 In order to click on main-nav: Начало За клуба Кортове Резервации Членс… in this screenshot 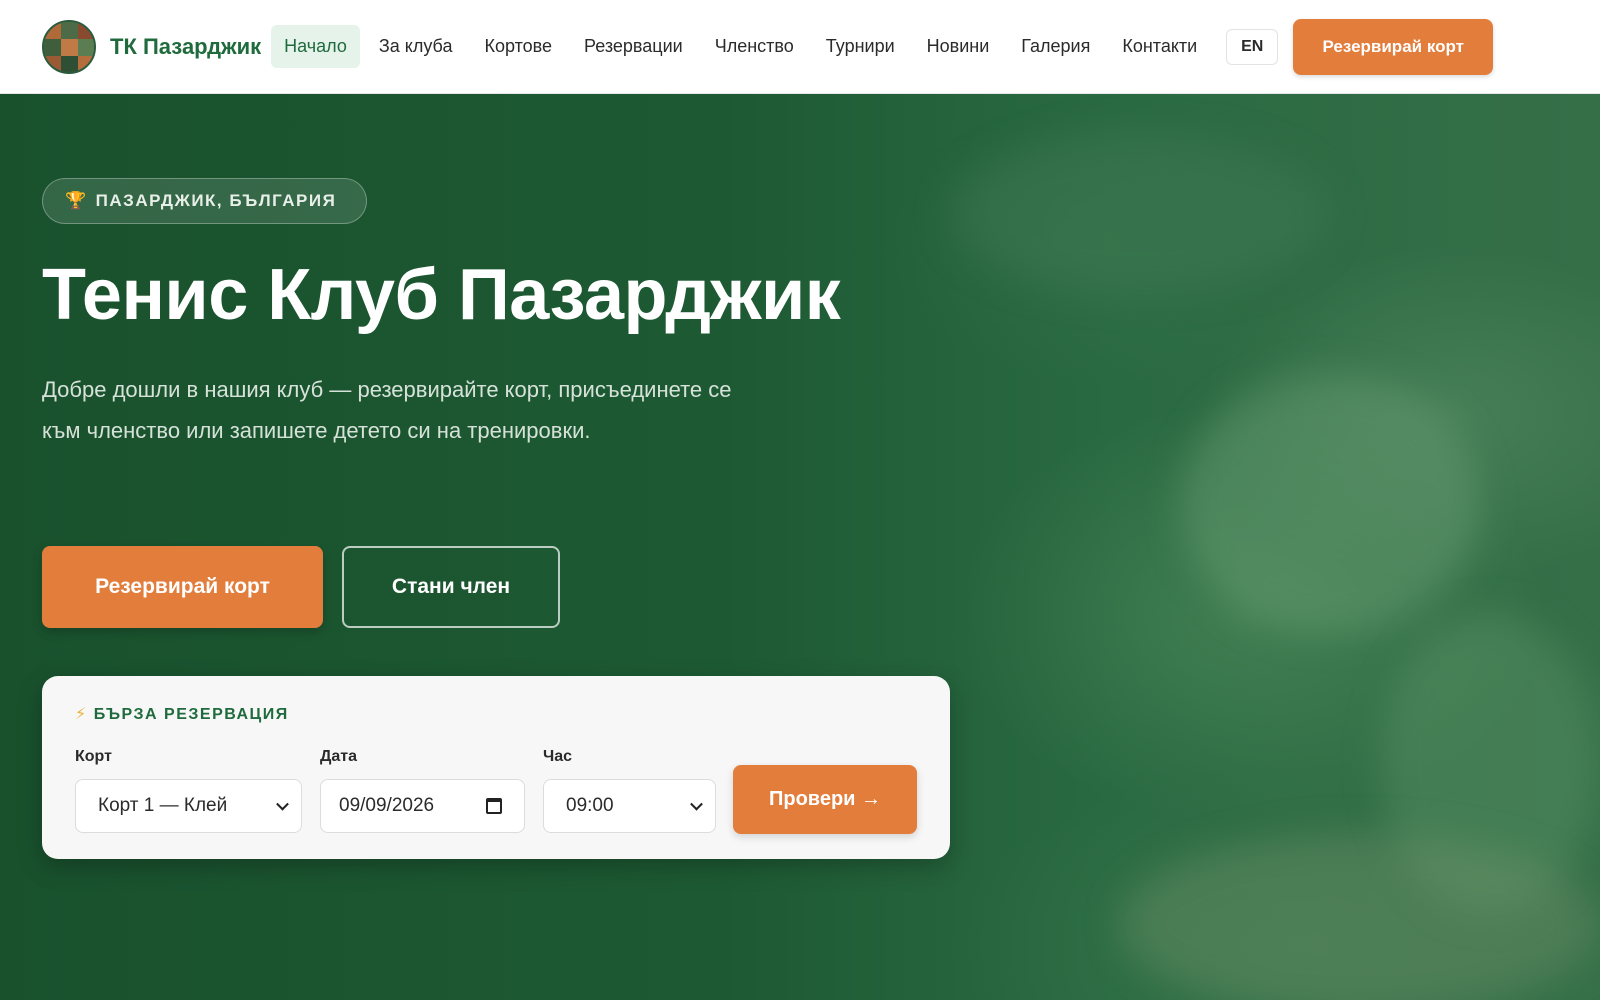, I will do `click(743, 46)`.